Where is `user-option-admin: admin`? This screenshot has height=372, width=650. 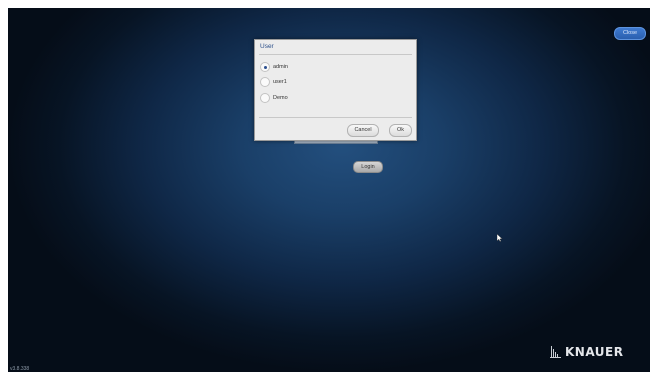
user-option-admin: admin is located at coordinates (274, 67).